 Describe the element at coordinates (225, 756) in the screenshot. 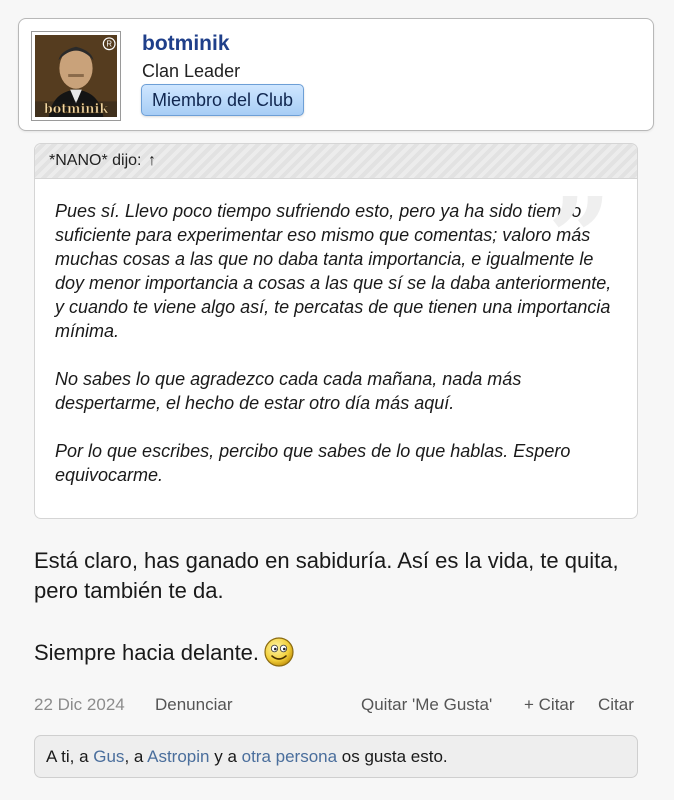

I see `likes-text: y a` at that location.